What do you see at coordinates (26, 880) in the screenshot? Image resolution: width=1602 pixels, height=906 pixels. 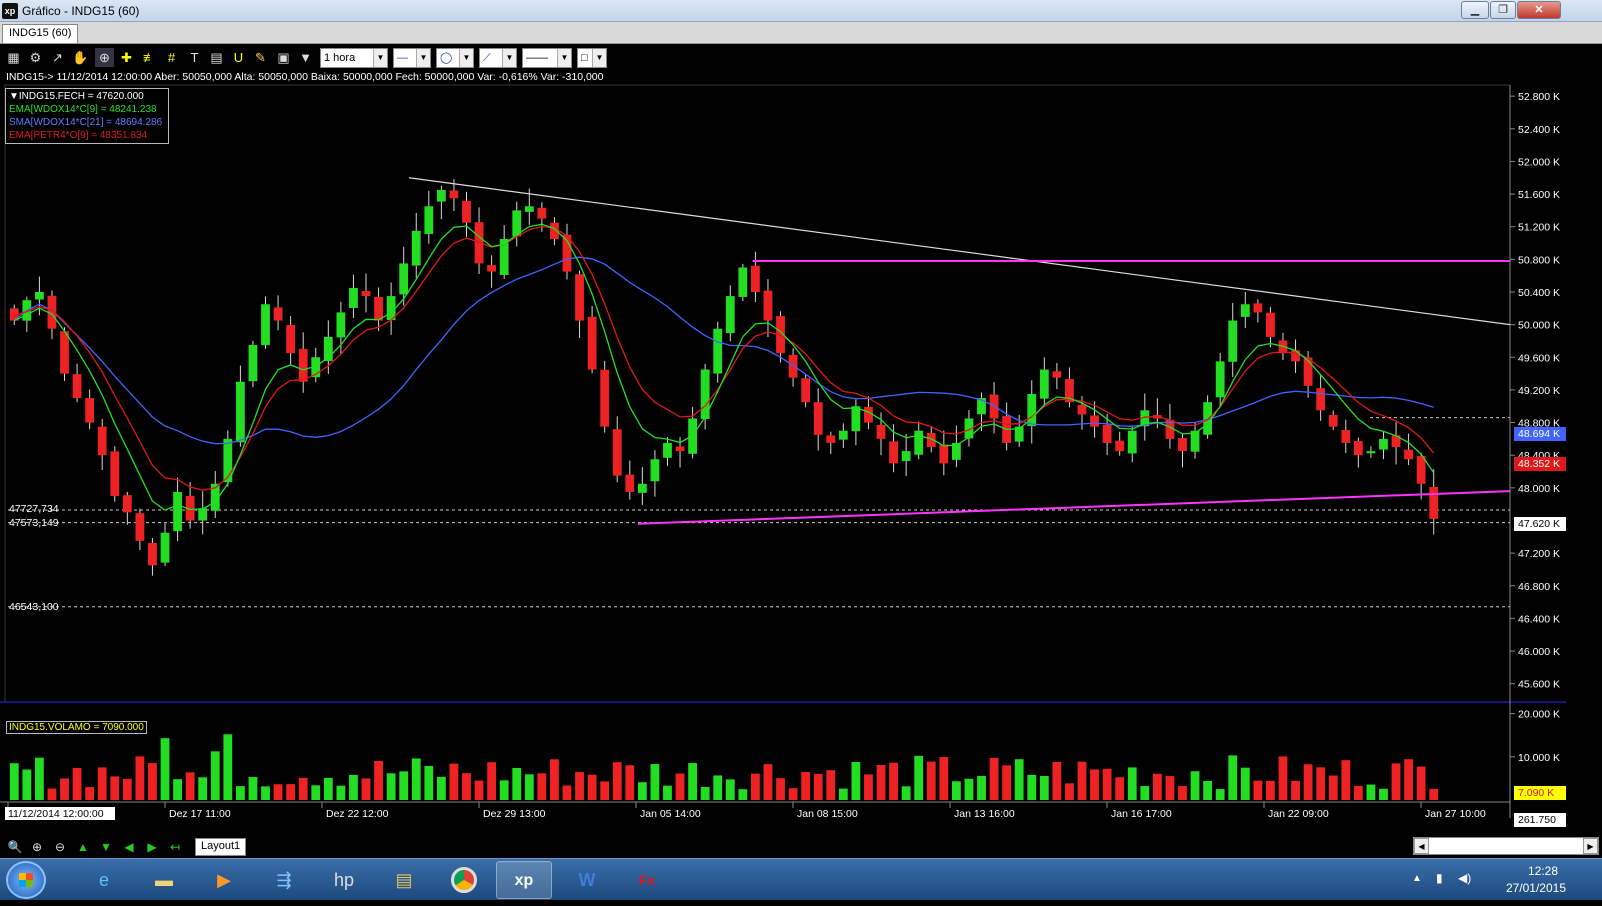 I see `start-button` at bounding box center [26, 880].